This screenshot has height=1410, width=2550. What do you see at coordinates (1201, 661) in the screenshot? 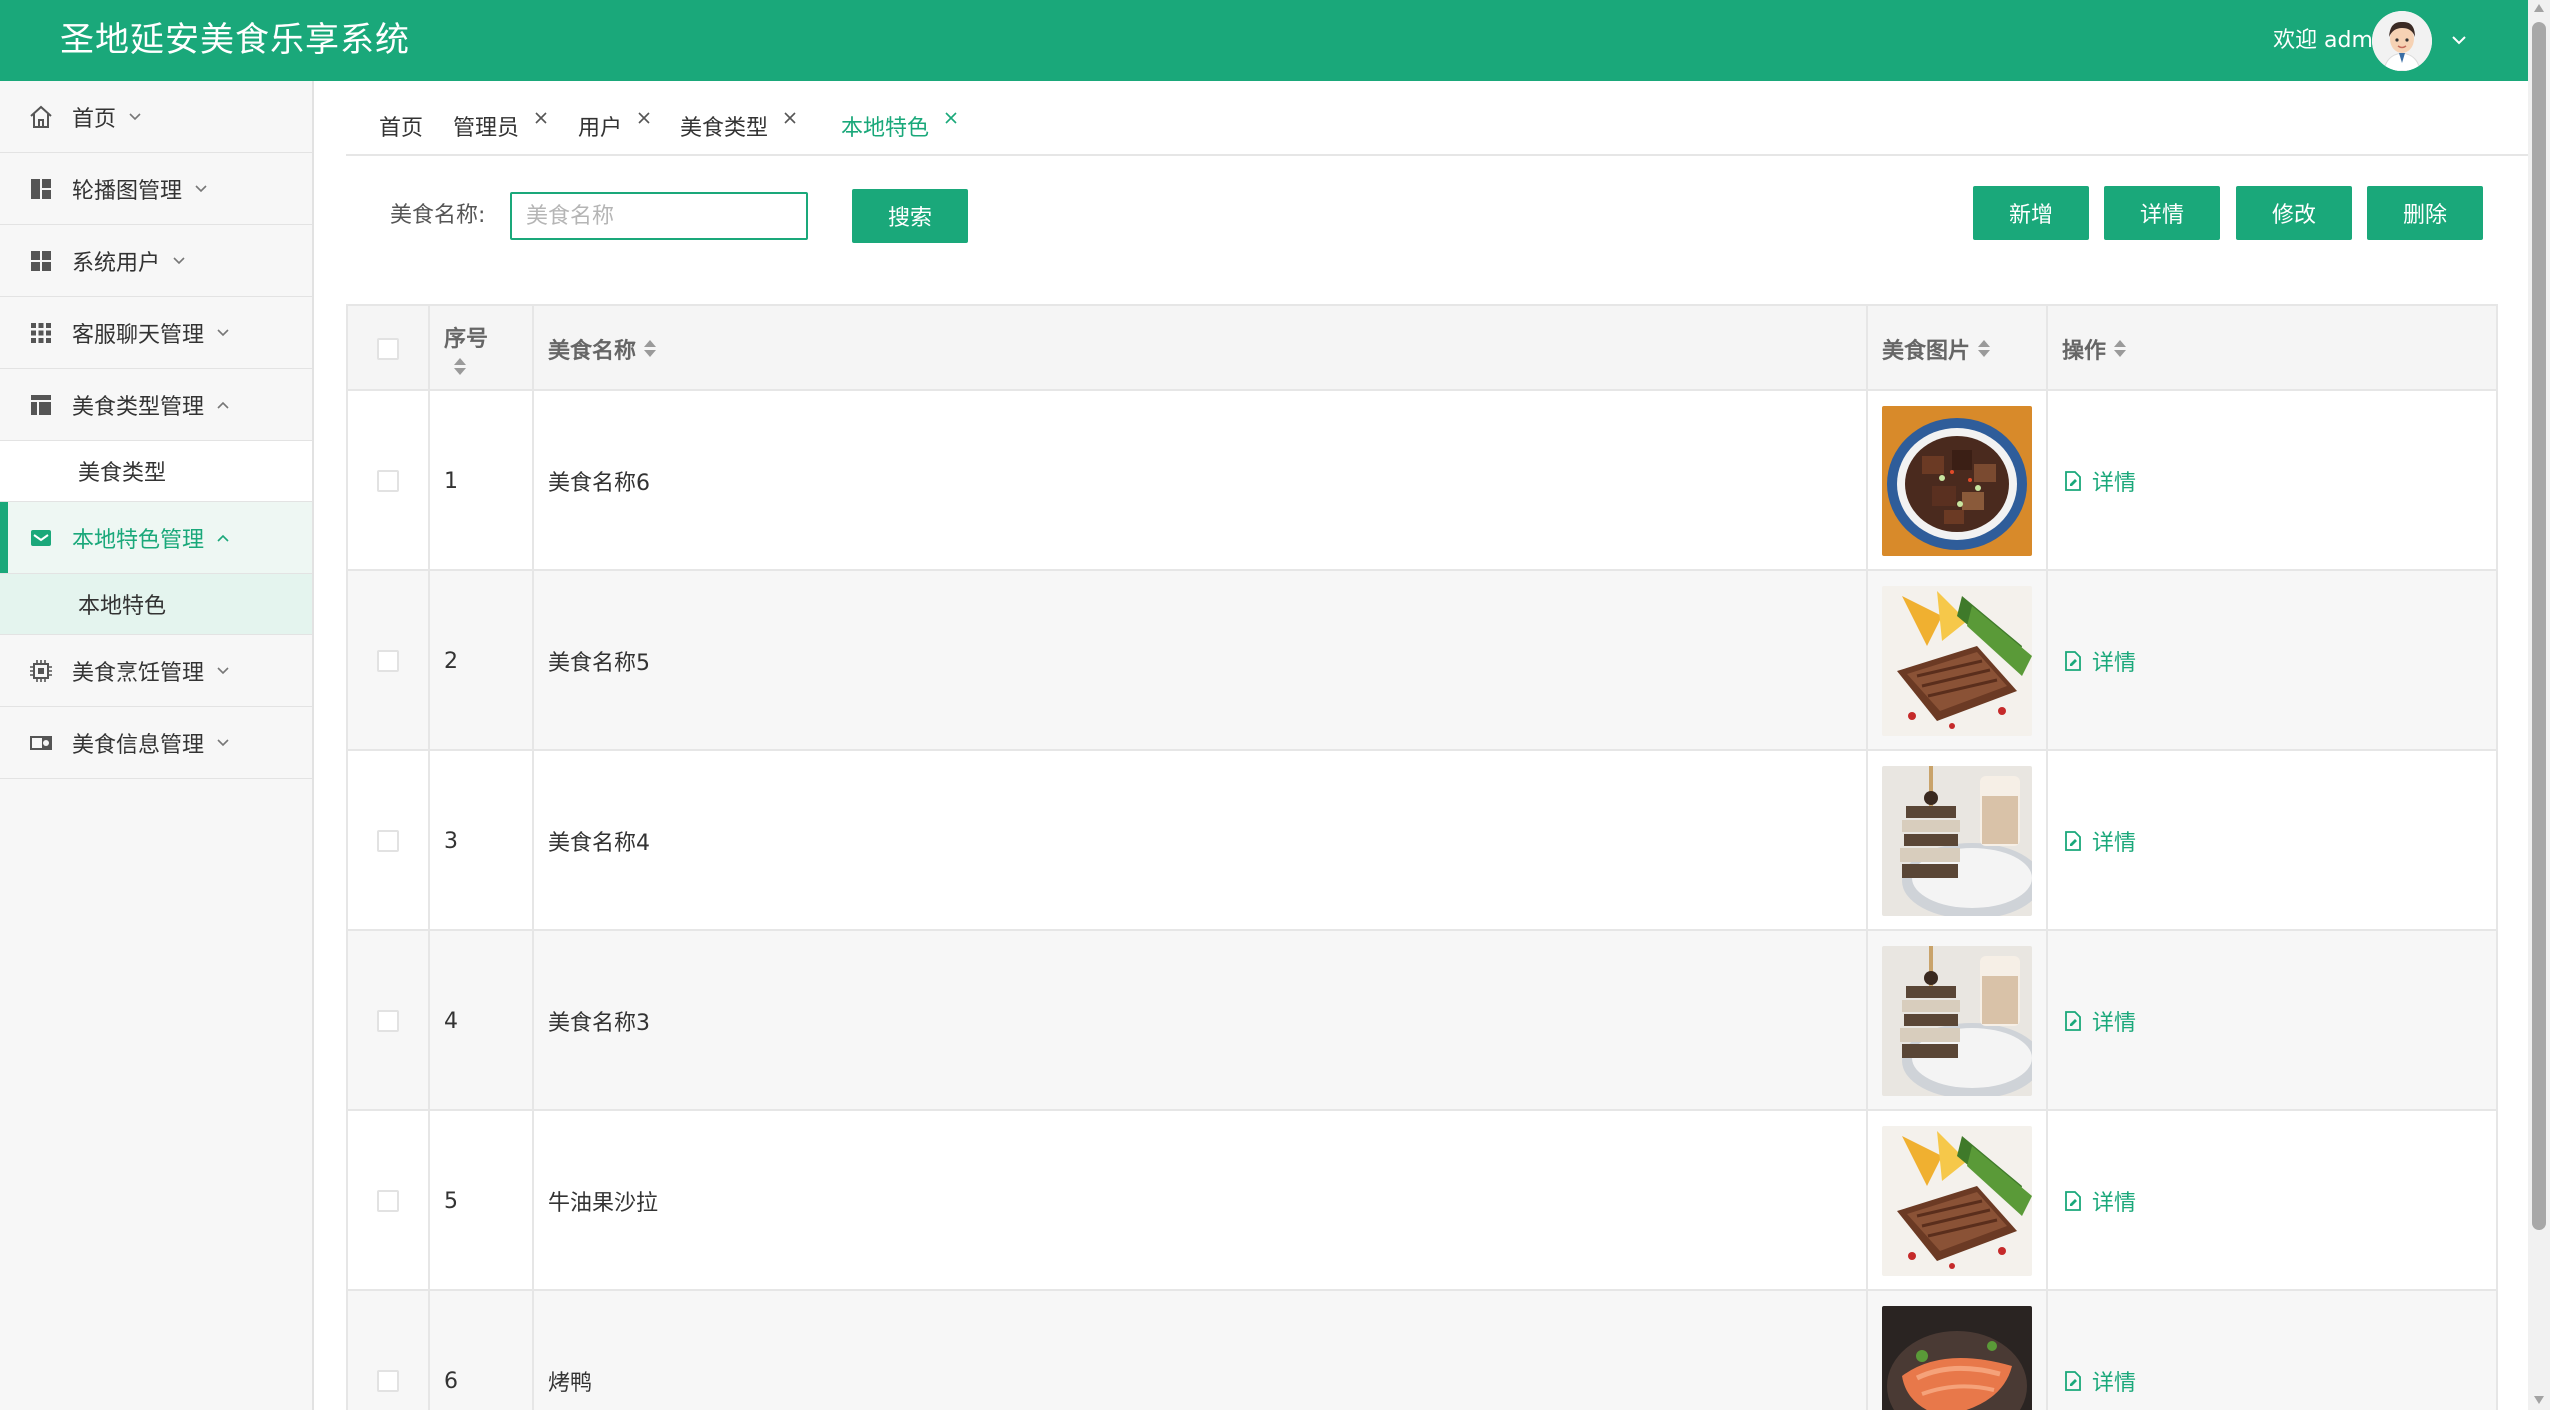
I see `food-name-cell: 美食名称5` at bounding box center [1201, 661].